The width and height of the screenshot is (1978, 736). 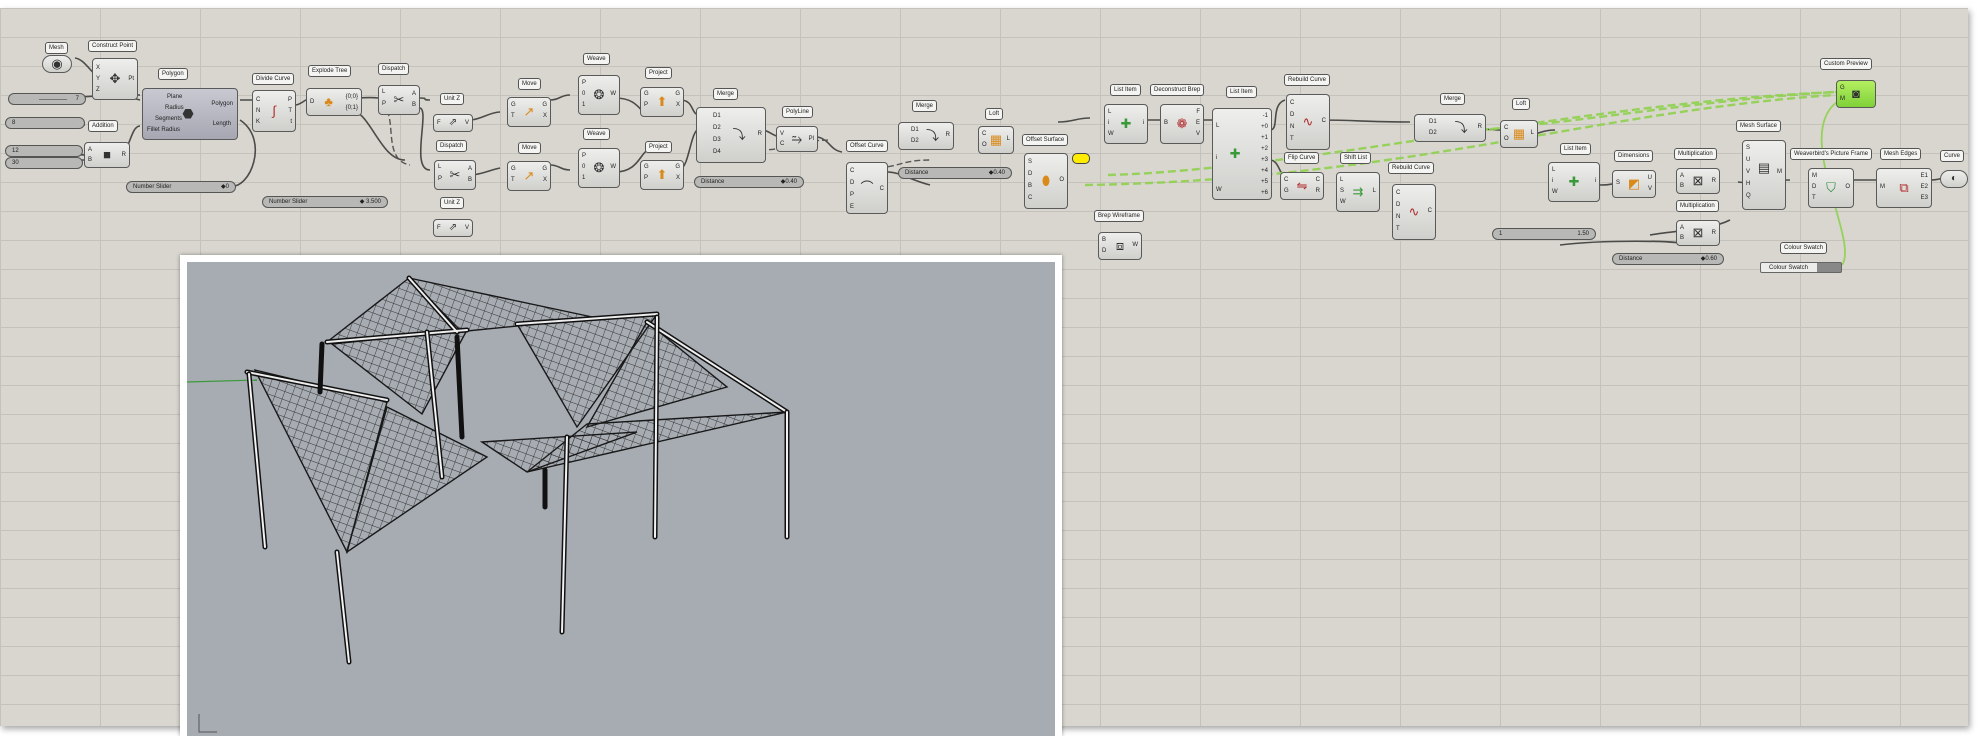 What do you see at coordinates (1046, 181) in the screenshot?
I see `offset-surface-component: SDBC ⬮ O` at bounding box center [1046, 181].